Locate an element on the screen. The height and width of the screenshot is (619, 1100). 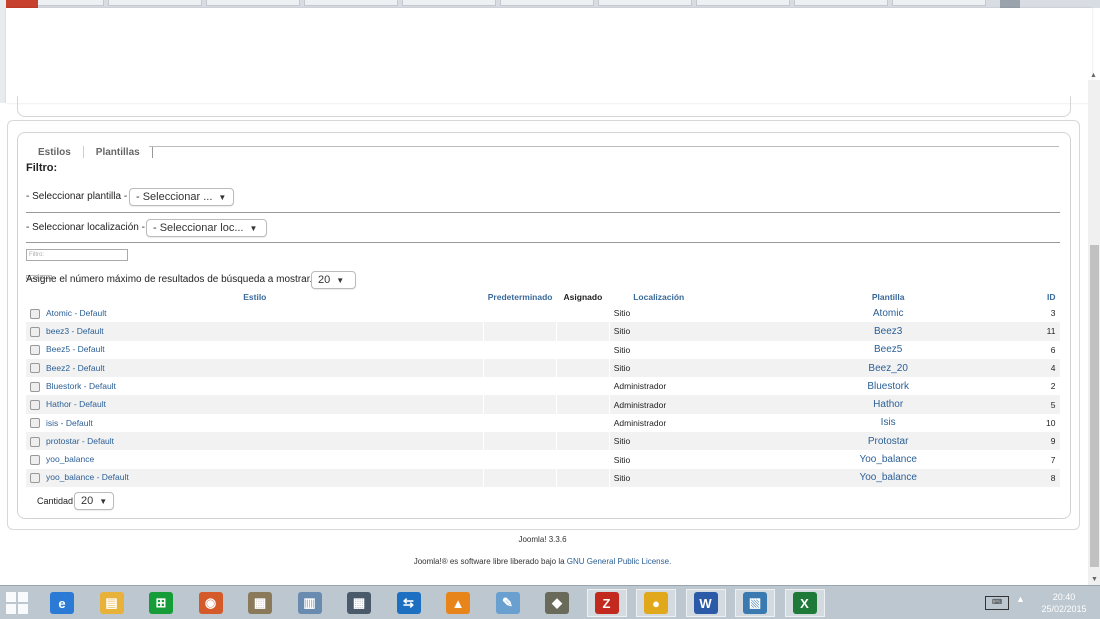
excel-taskbar-button: X is located at coordinates (804, 603).